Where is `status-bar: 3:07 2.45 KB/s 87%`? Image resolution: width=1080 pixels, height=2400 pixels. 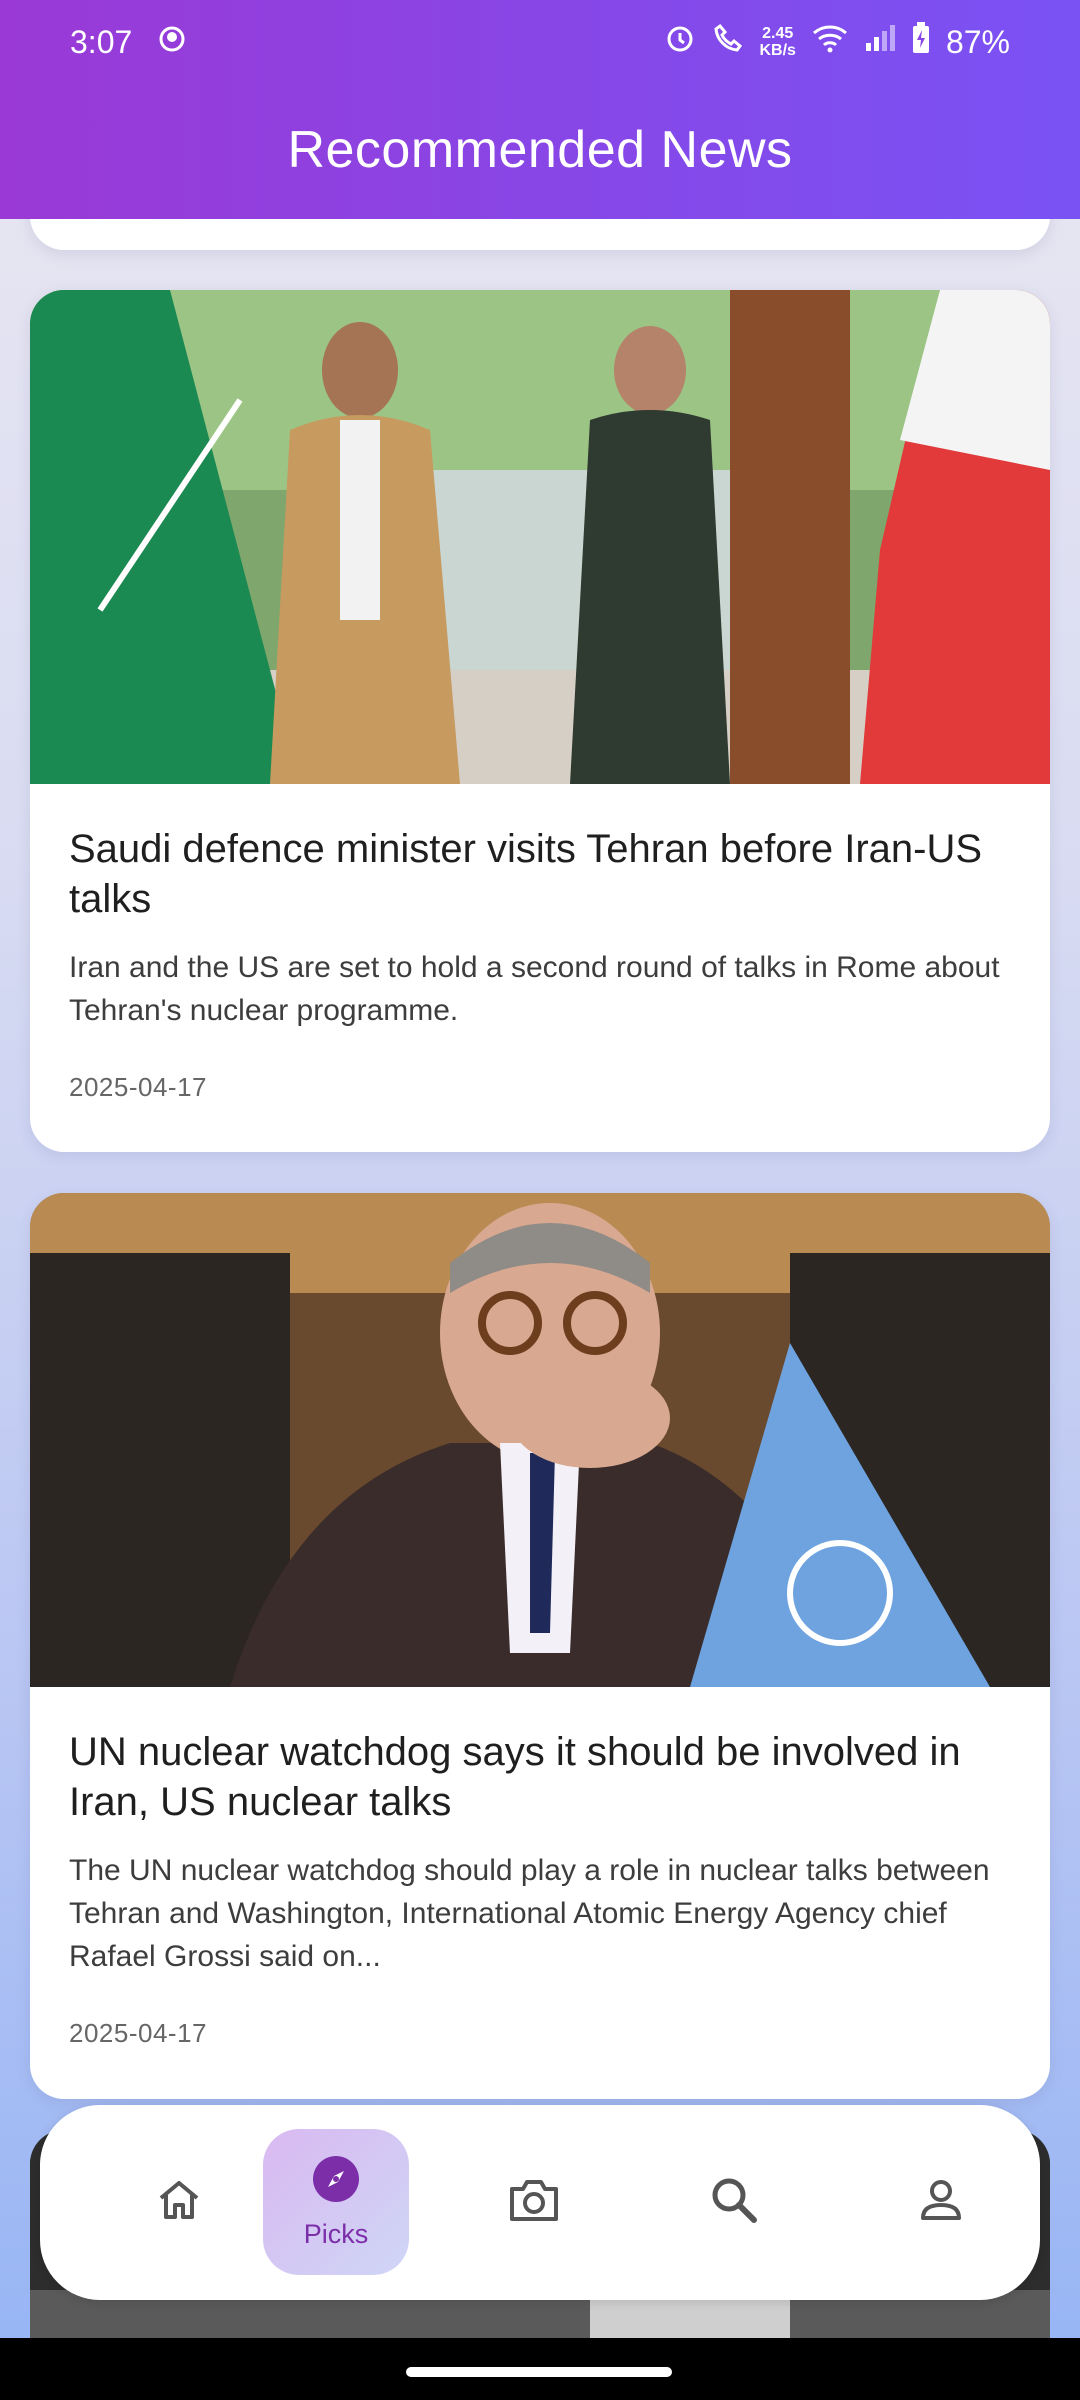 status-bar: 3:07 2.45 KB/s 87% is located at coordinates (540, 42).